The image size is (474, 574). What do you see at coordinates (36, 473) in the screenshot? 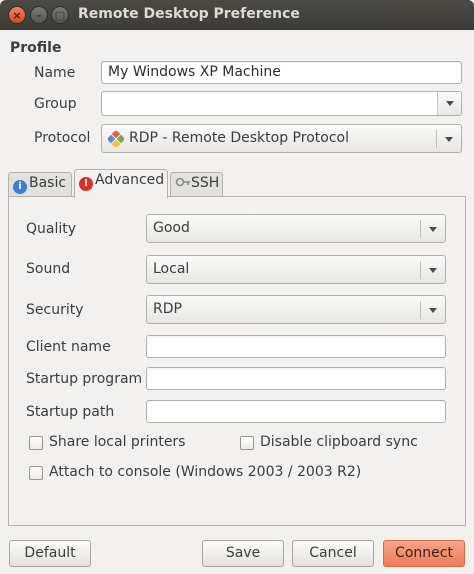
I see `attach-console-checkbox` at bounding box center [36, 473].